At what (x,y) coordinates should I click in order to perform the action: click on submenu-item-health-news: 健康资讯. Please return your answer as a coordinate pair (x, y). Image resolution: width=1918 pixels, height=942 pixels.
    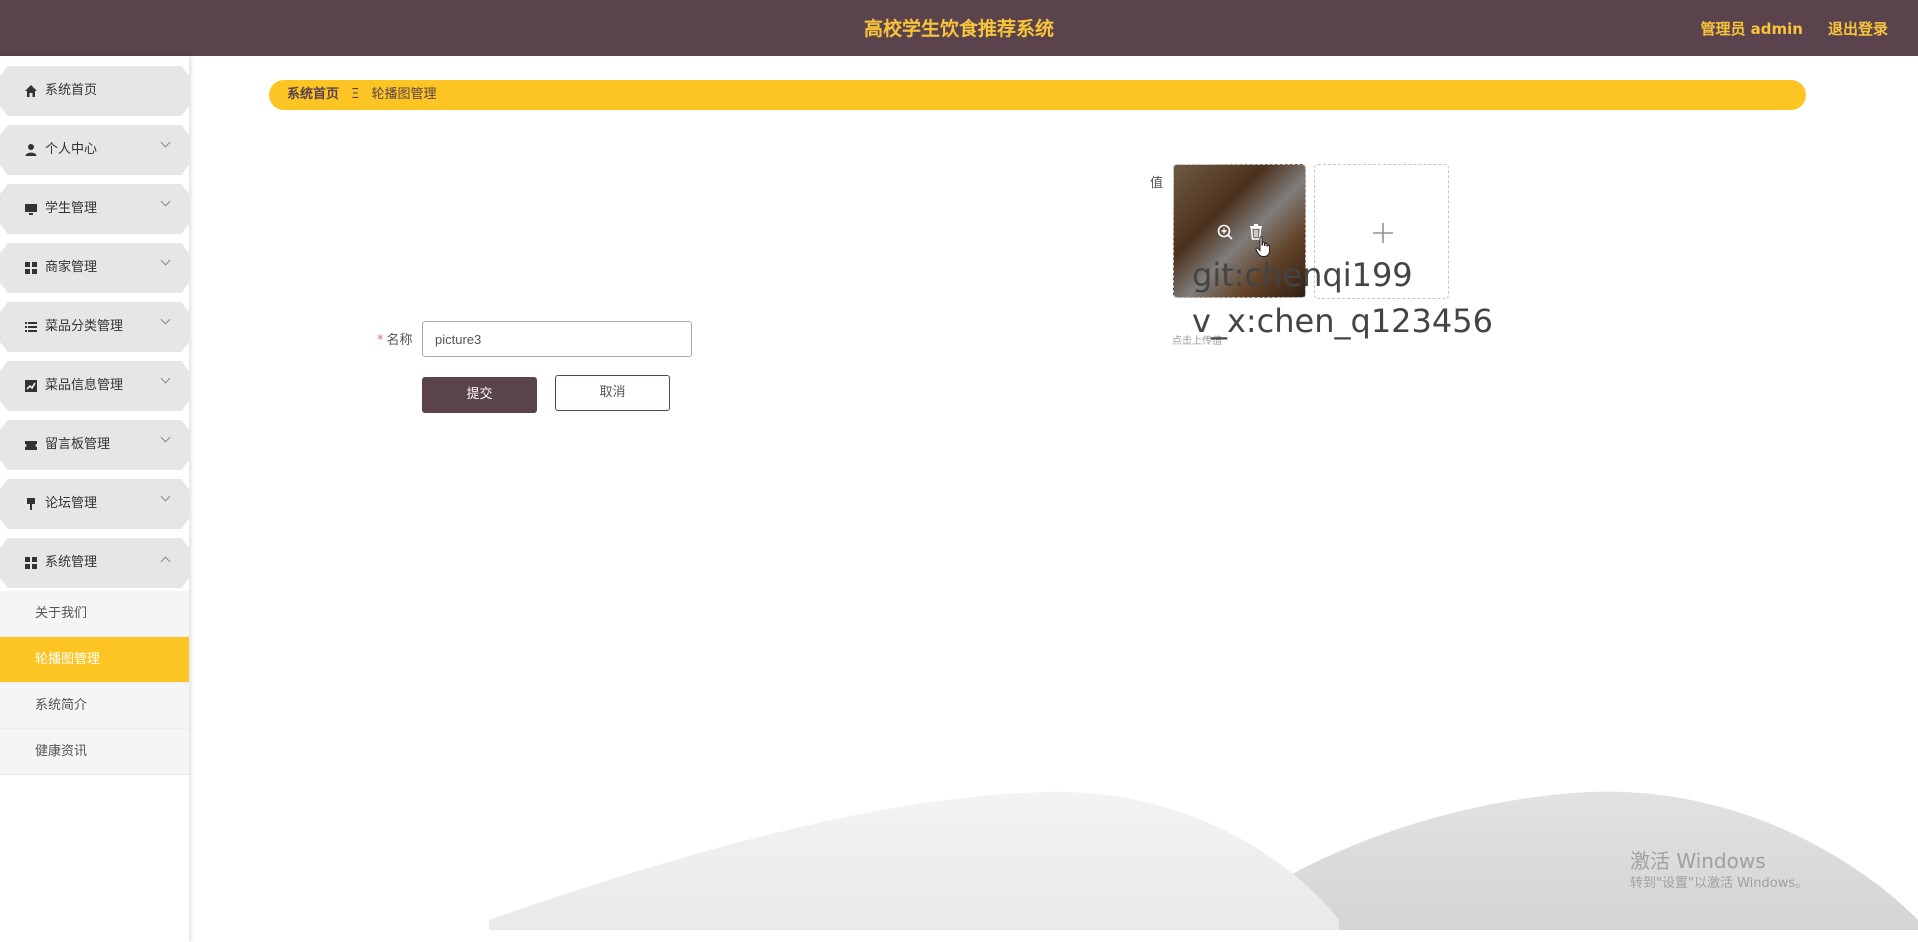
    Looking at the image, I should click on (94, 752).